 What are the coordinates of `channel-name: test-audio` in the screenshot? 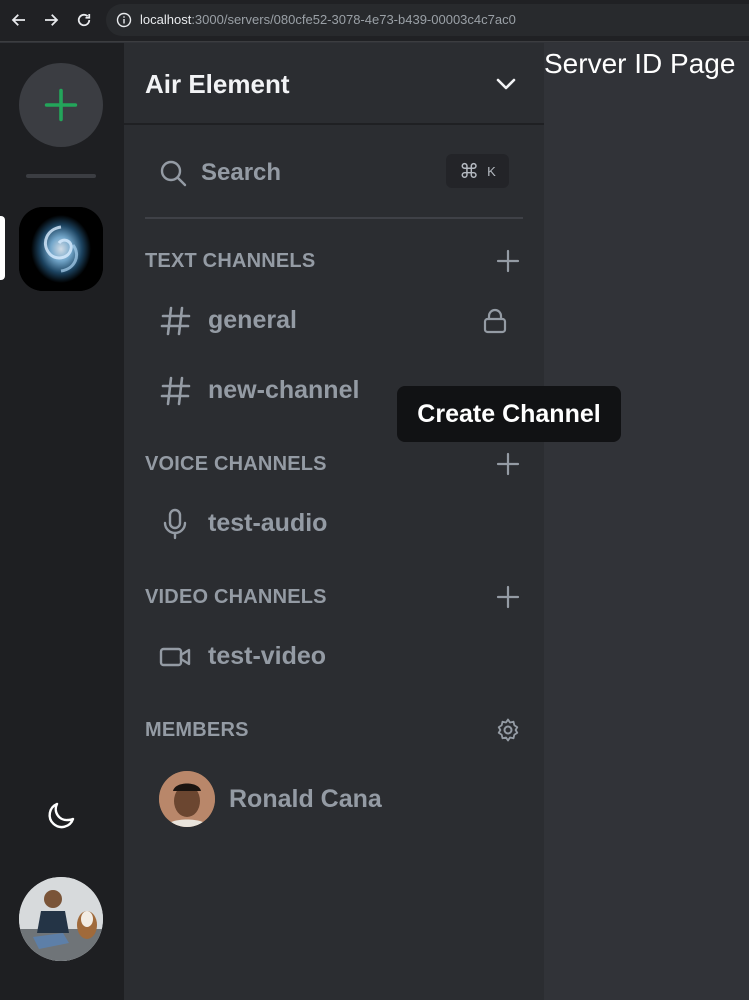 It's located at (268, 523).